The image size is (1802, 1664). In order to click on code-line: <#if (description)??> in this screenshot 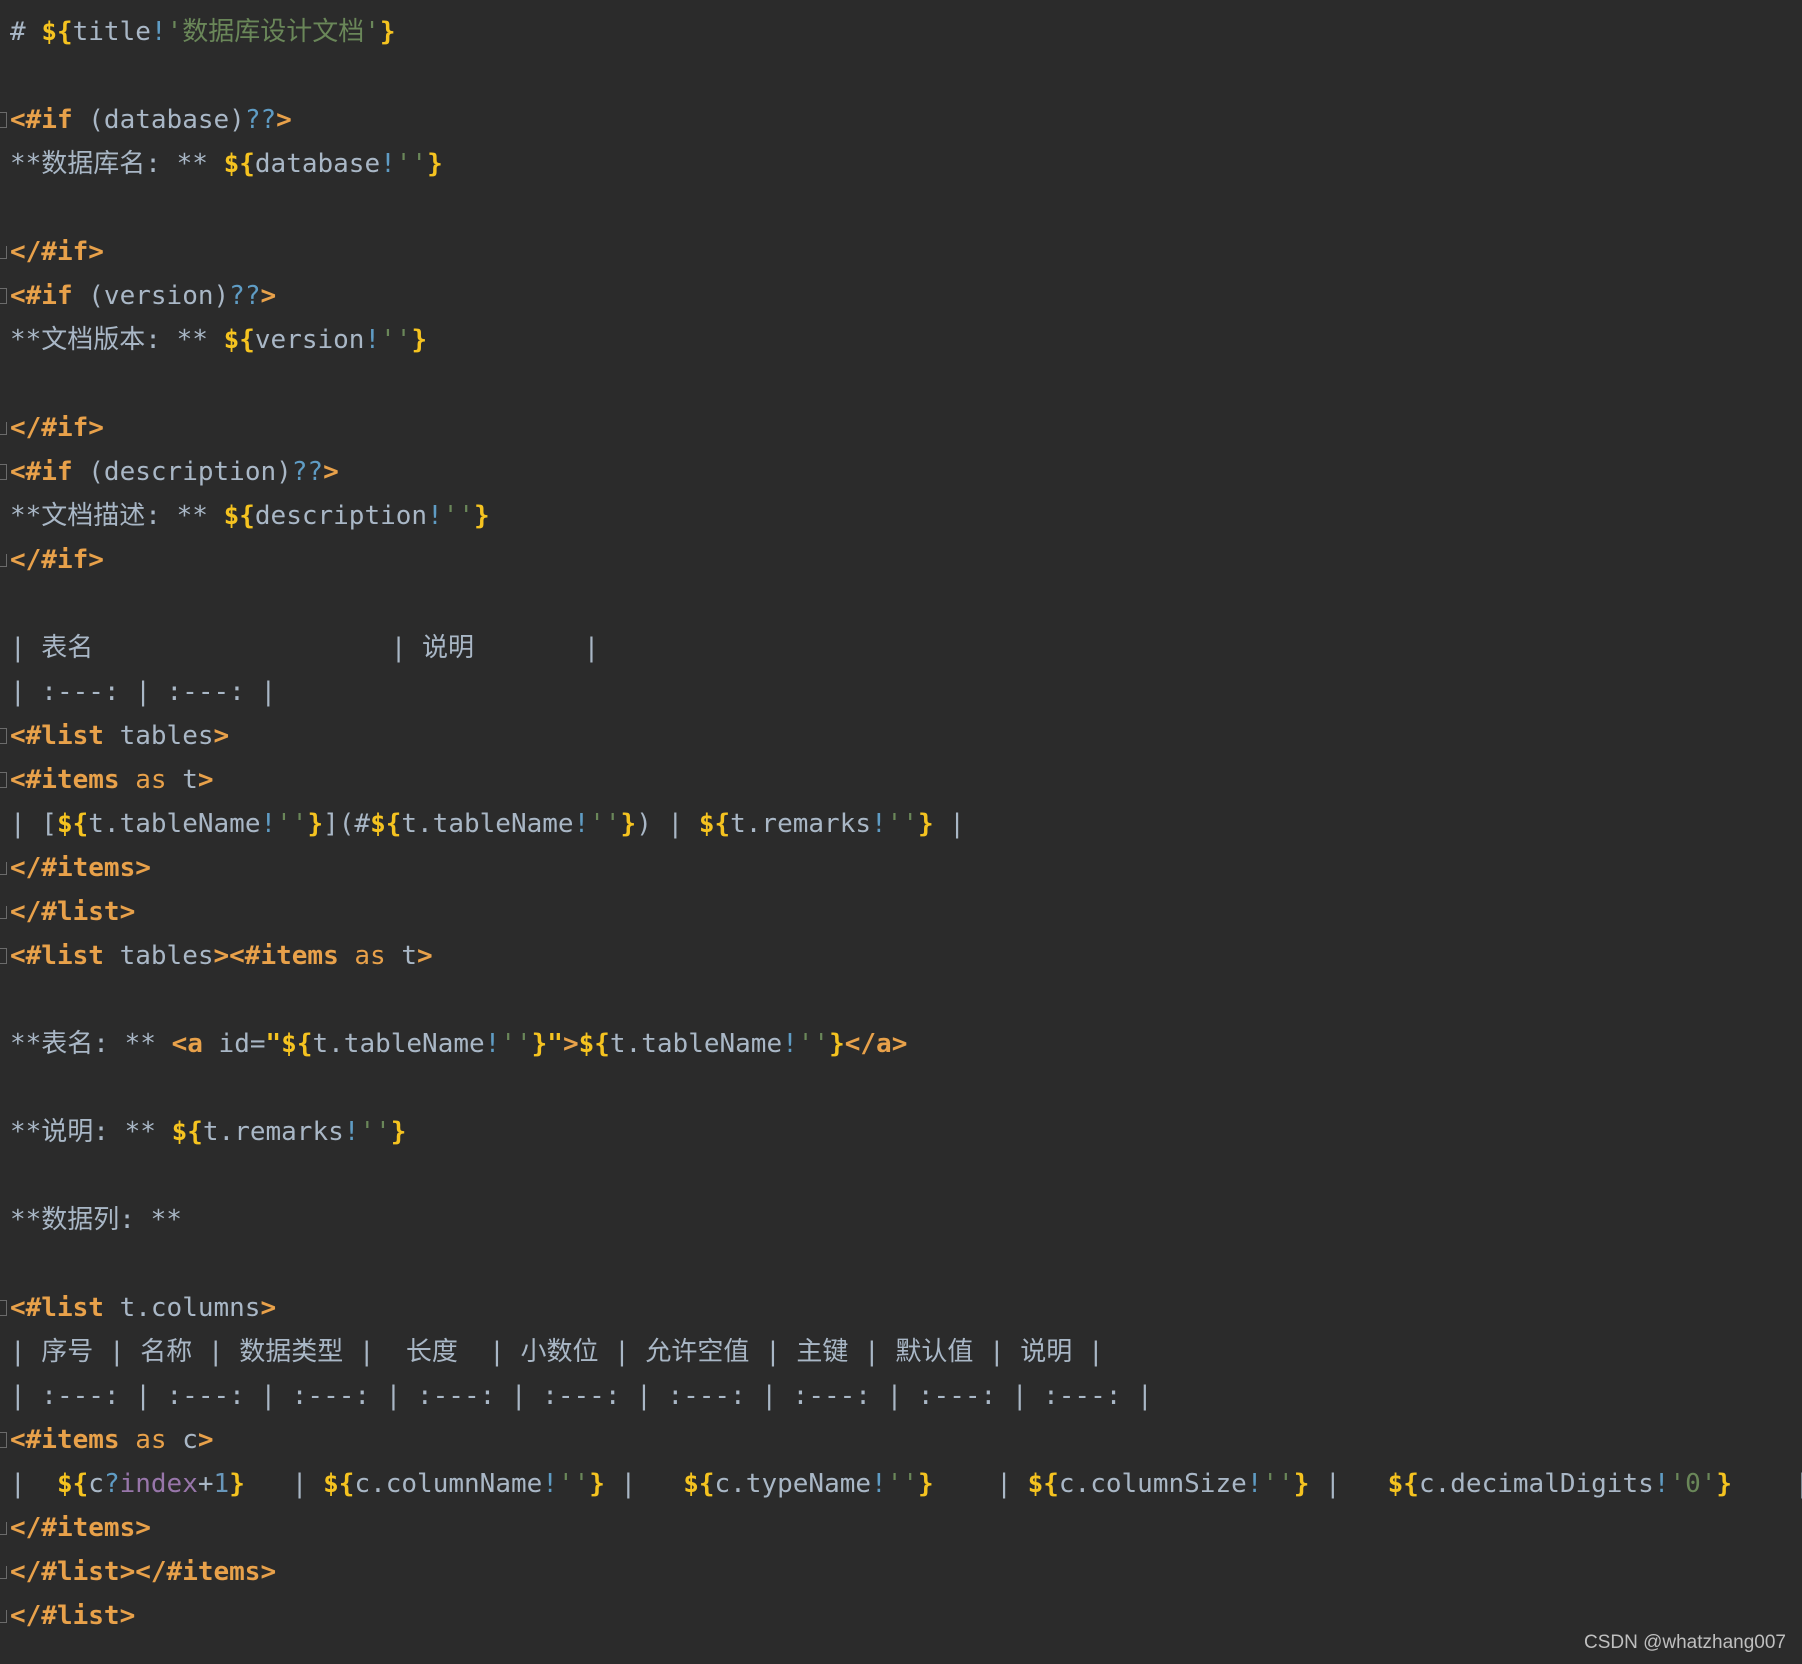, I will do `click(901, 472)`.